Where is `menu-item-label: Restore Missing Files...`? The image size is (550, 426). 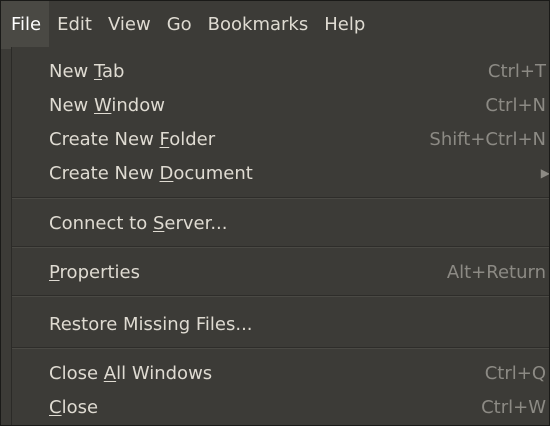
menu-item-label: Restore Missing Files... is located at coordinates (151, 324).